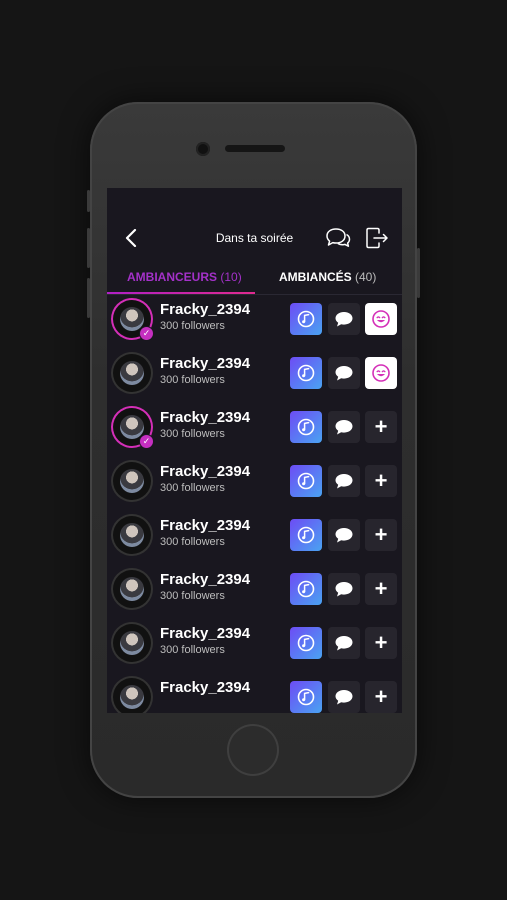  I want to click on list-item: Fracky_2394 +, so click(254, 695).